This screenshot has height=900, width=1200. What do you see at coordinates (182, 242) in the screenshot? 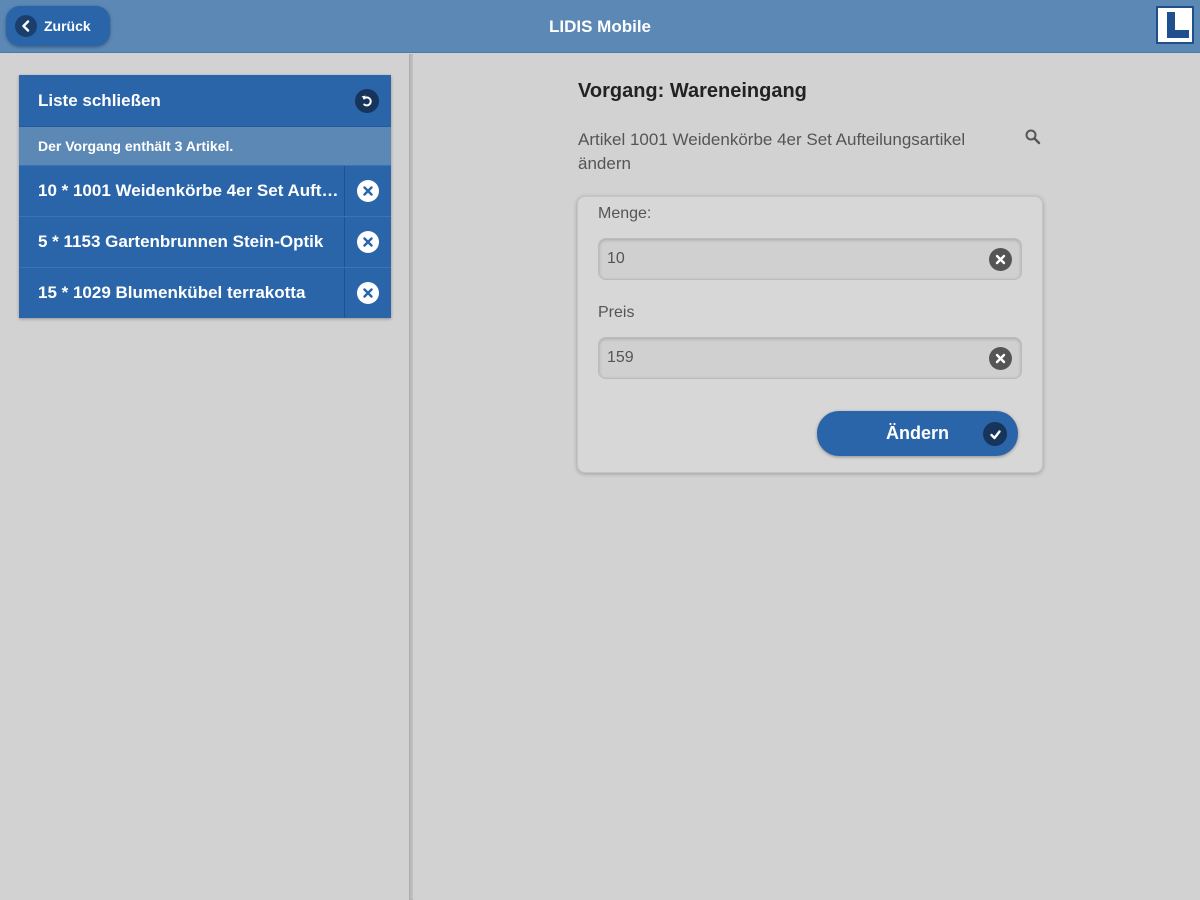
I see `list-item-label: 5 * 1153 Gartenbrunnen Stein-Optik` at bounding box center [182, 242].